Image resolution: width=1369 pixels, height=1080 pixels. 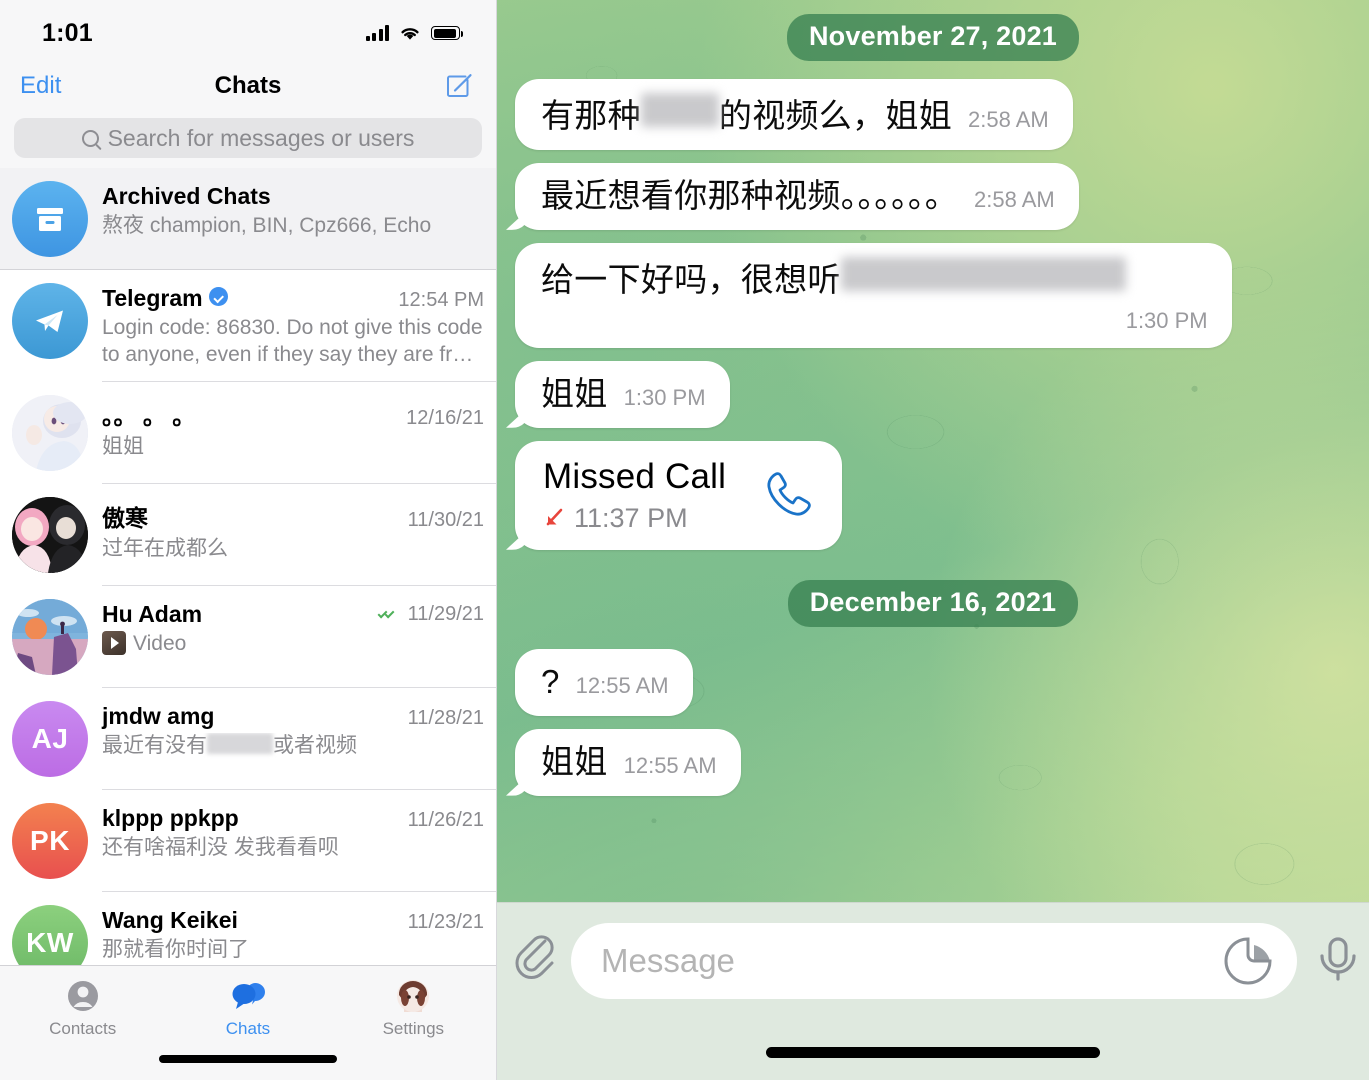 What do you see at coordinates (934, 961) in the screenshot?
I see `message-input: Message` at bounding box center [934, 961].